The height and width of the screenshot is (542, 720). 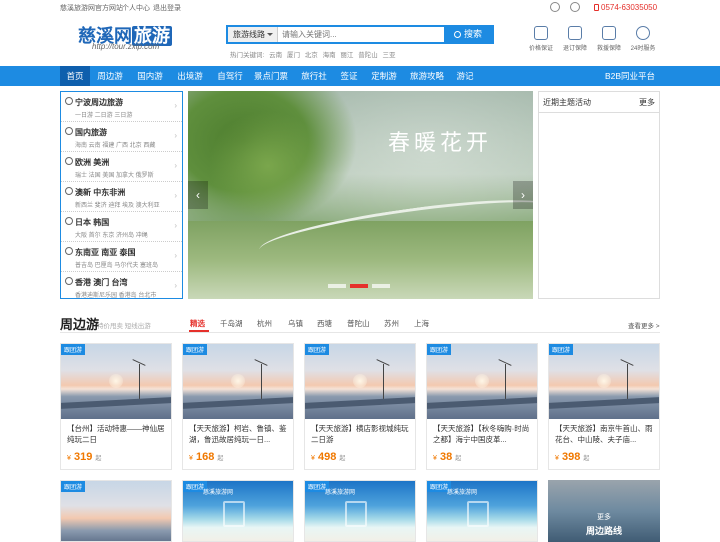 I want to click on tab-suzhou: 苏州, so click(x=391, y=323).